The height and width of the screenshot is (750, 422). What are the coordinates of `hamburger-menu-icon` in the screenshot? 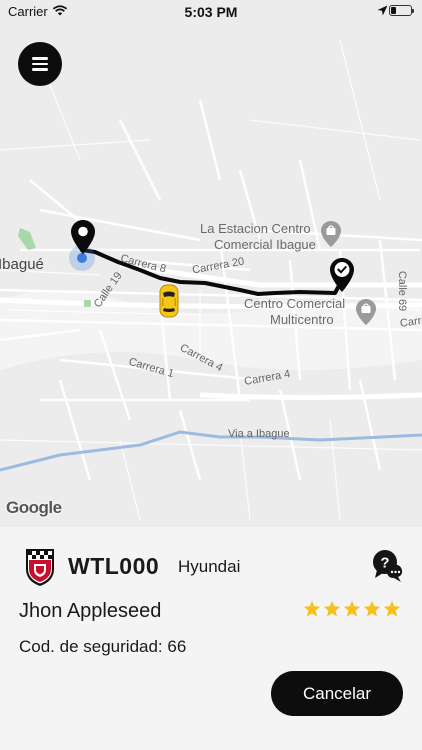 It's located at (40, 64).